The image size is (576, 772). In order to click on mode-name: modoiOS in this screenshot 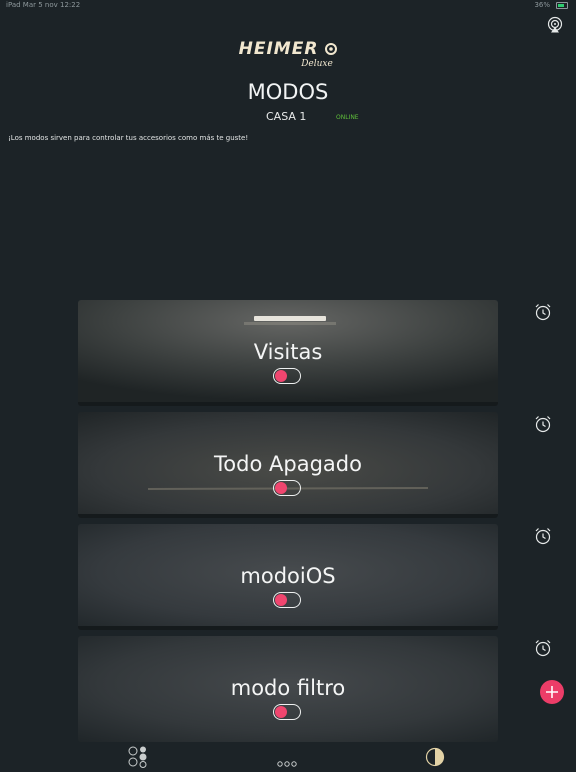, I will do `click(288, 576)`.